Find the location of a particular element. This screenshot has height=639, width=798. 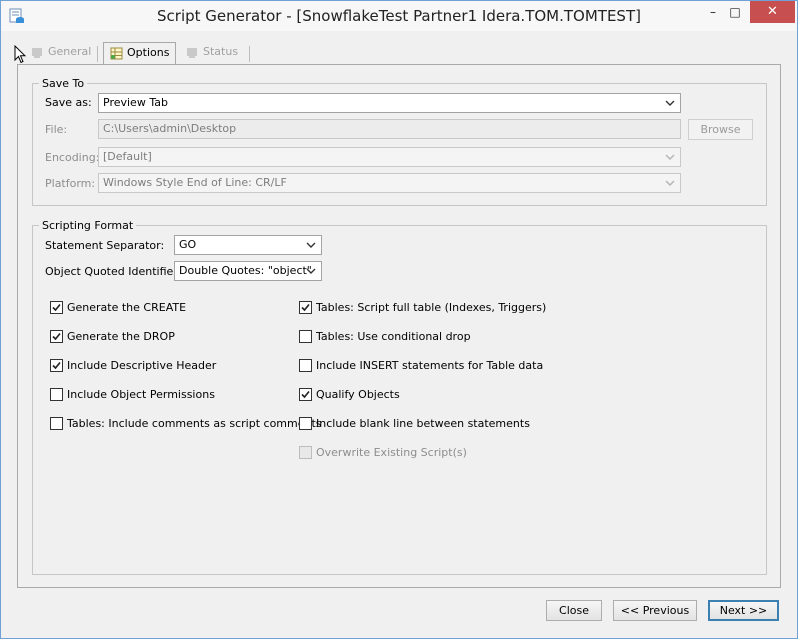

statement-separator-label: Statement Separator: is located at coordinates (105, 245).